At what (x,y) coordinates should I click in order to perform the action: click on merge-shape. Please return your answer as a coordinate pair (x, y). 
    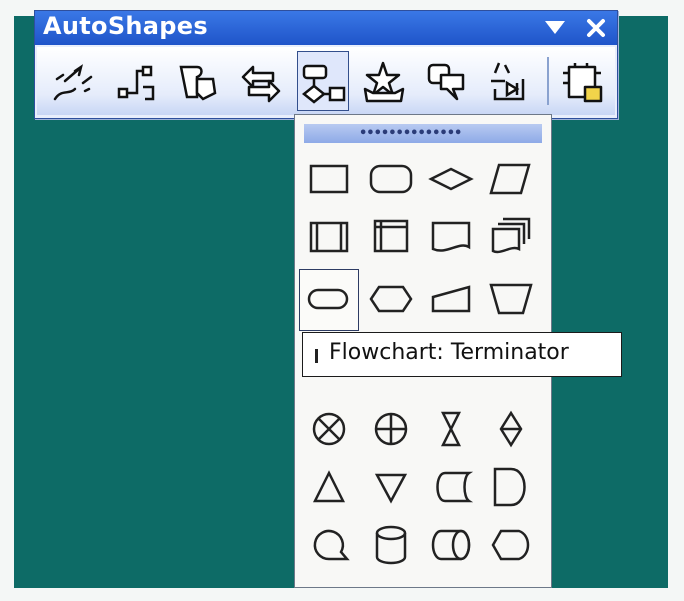
    Looking at the image, I should click on (391, 487).